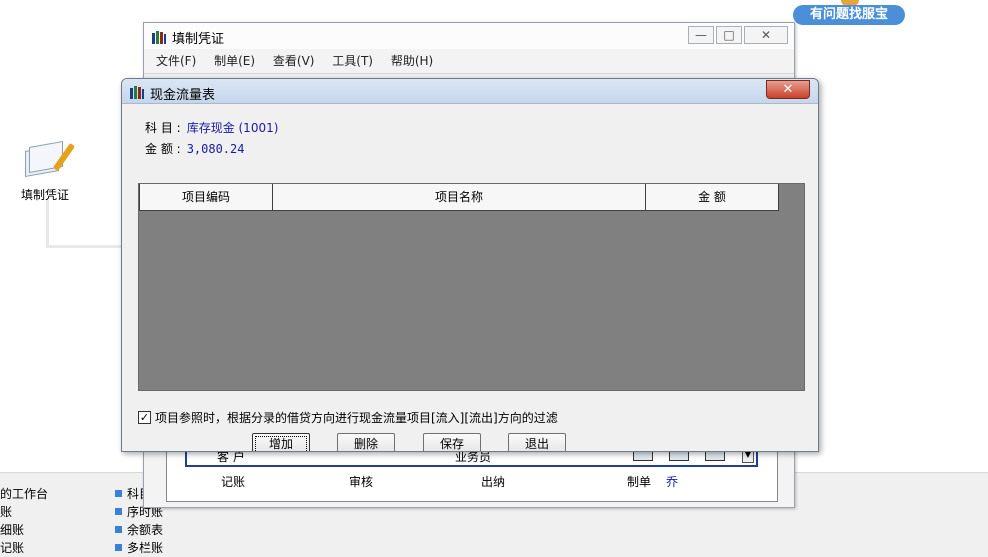 This screenshot has height=557, width=988. What do you see at coordinates (412, 61) in the screenshot?
I see `menu-help: 帮助(H)` at bounding box center [412, 61].